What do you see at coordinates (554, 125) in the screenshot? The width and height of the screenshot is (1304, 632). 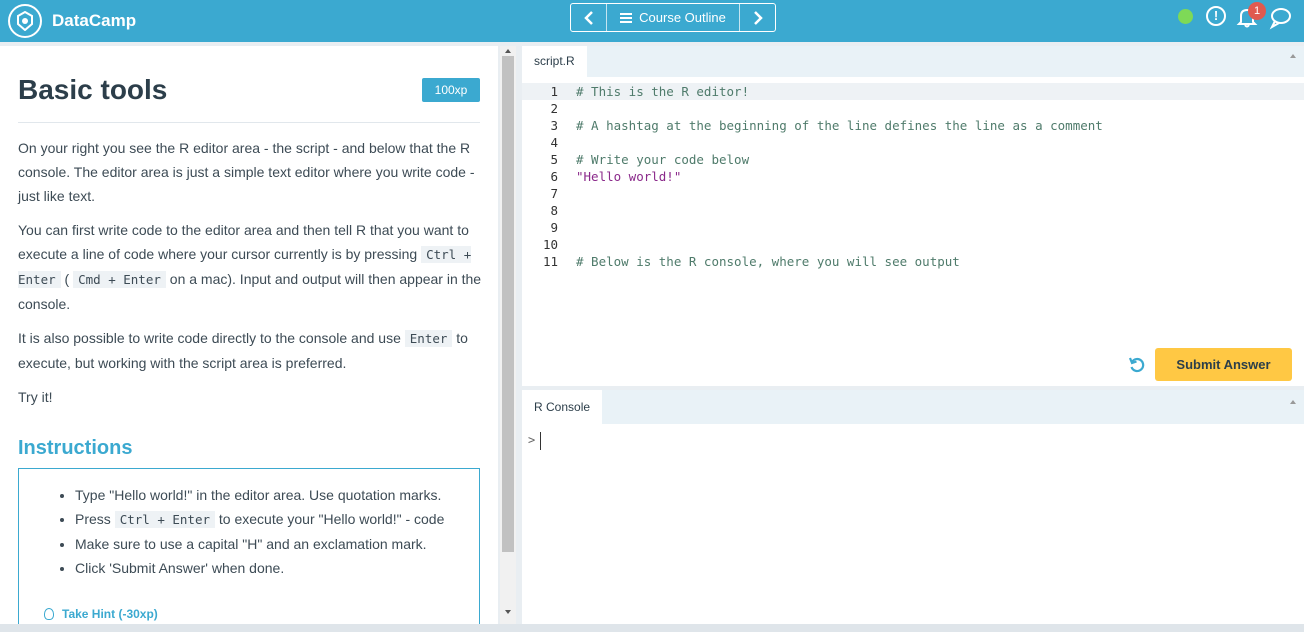 I see `line-number: 3` at bounding box center [554, 125].